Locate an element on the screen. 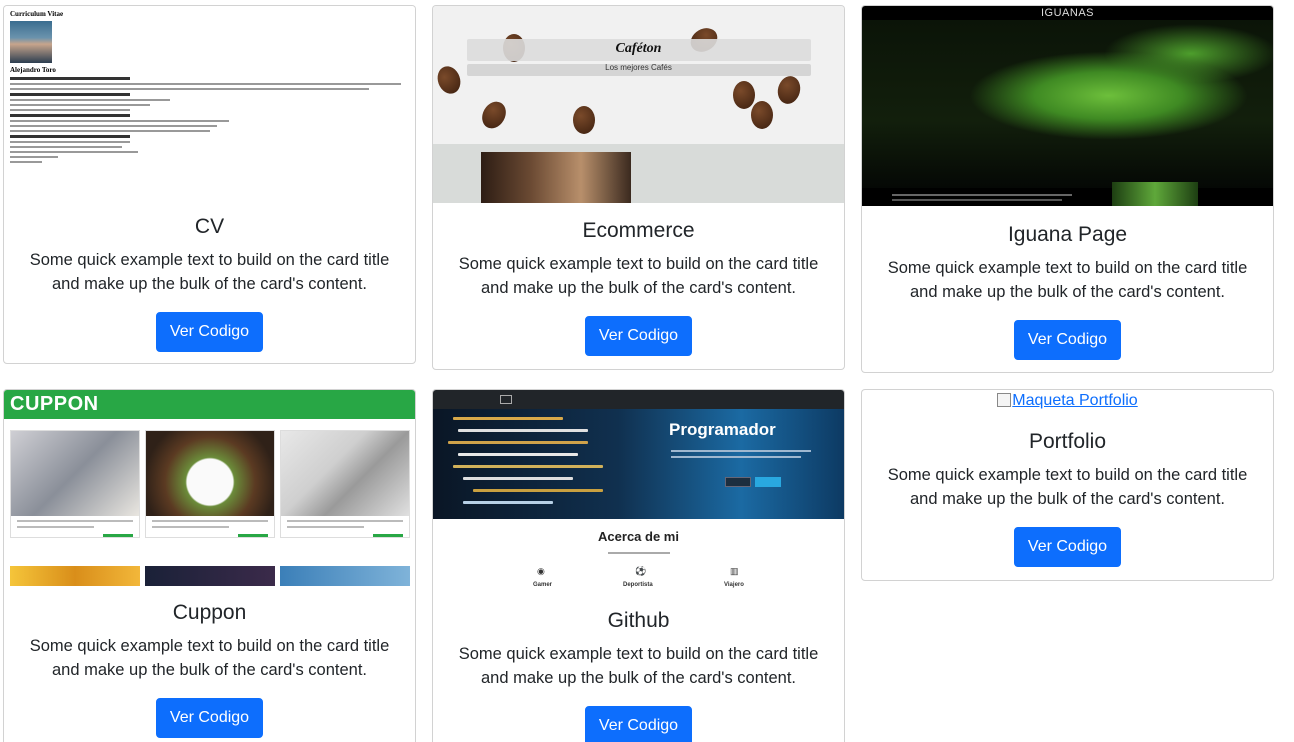 This screenshot has width=1294, height=742. card-title: Cuppon is located at coordinates (209, 612).